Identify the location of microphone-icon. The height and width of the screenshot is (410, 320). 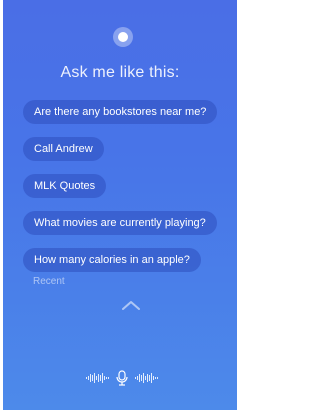
(122, 378).